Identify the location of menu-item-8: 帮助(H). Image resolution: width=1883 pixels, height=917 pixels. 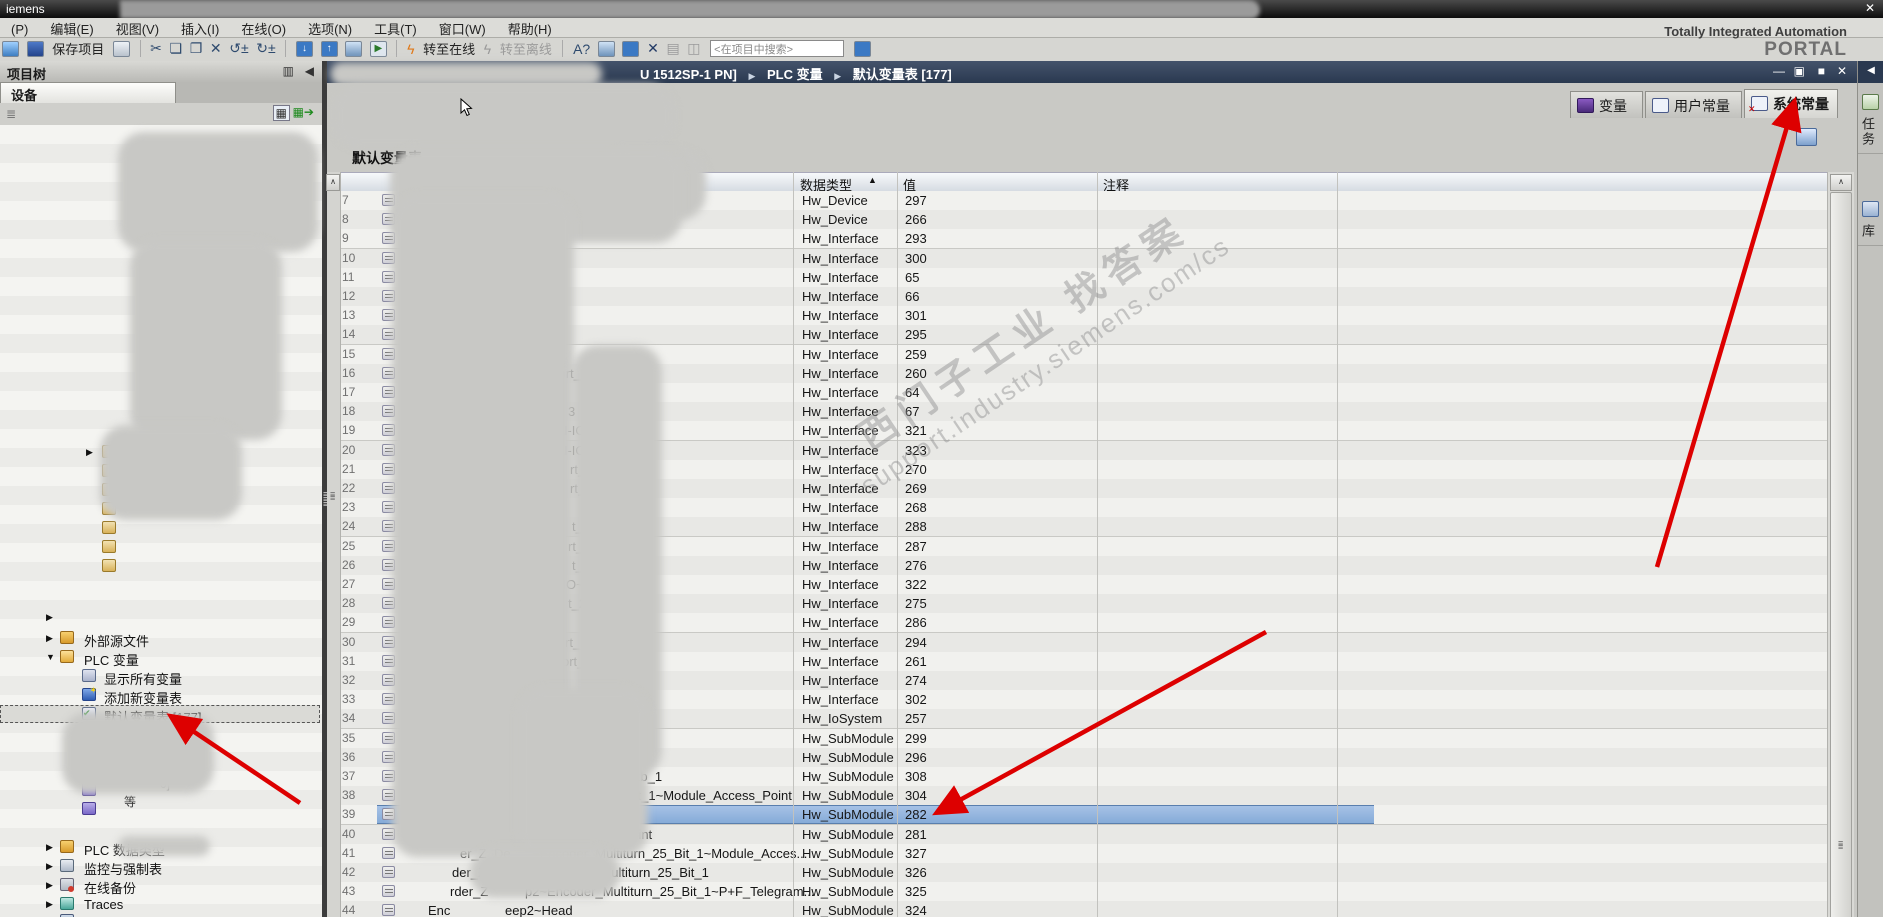
(530, 28).